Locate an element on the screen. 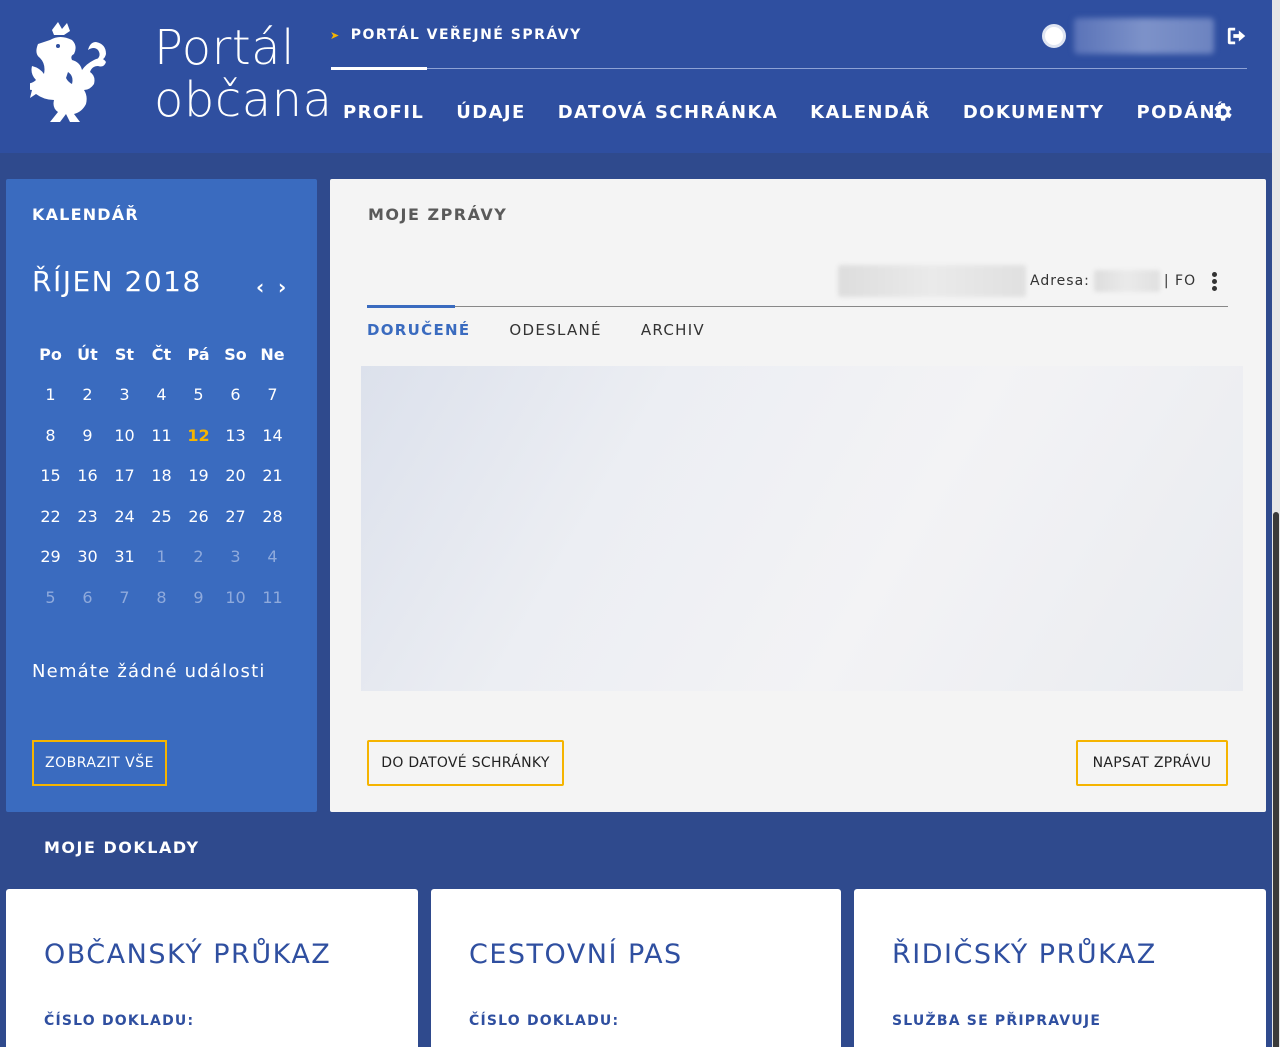  messages-title: MOJE ZPRÁVY is located at coordinates (438, 214).